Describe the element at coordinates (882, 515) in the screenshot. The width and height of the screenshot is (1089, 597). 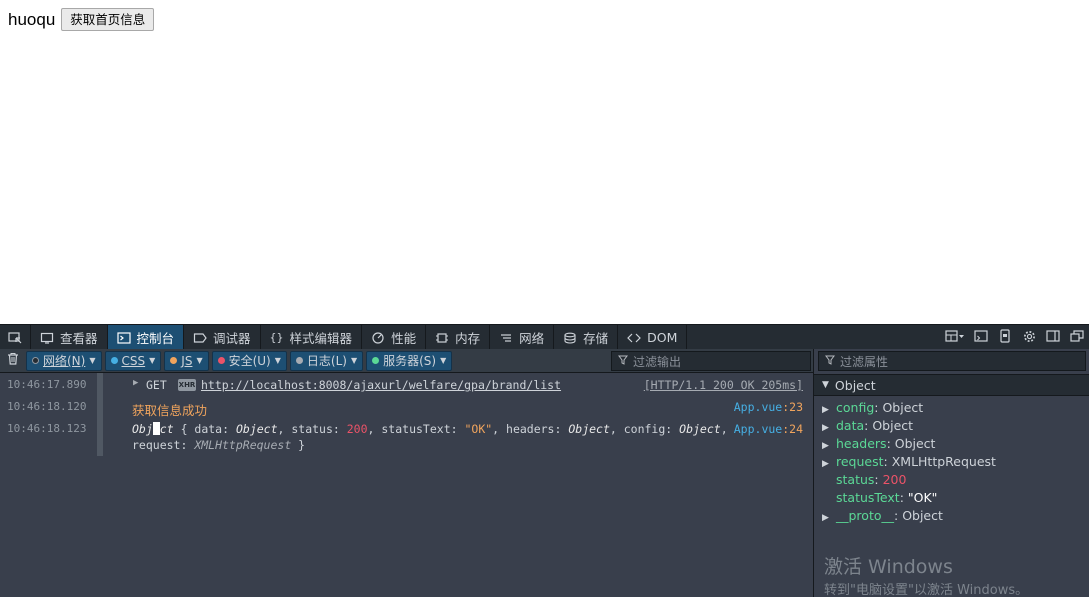
I see `property-row-proto: ▶ __proto__: Object` at that location.